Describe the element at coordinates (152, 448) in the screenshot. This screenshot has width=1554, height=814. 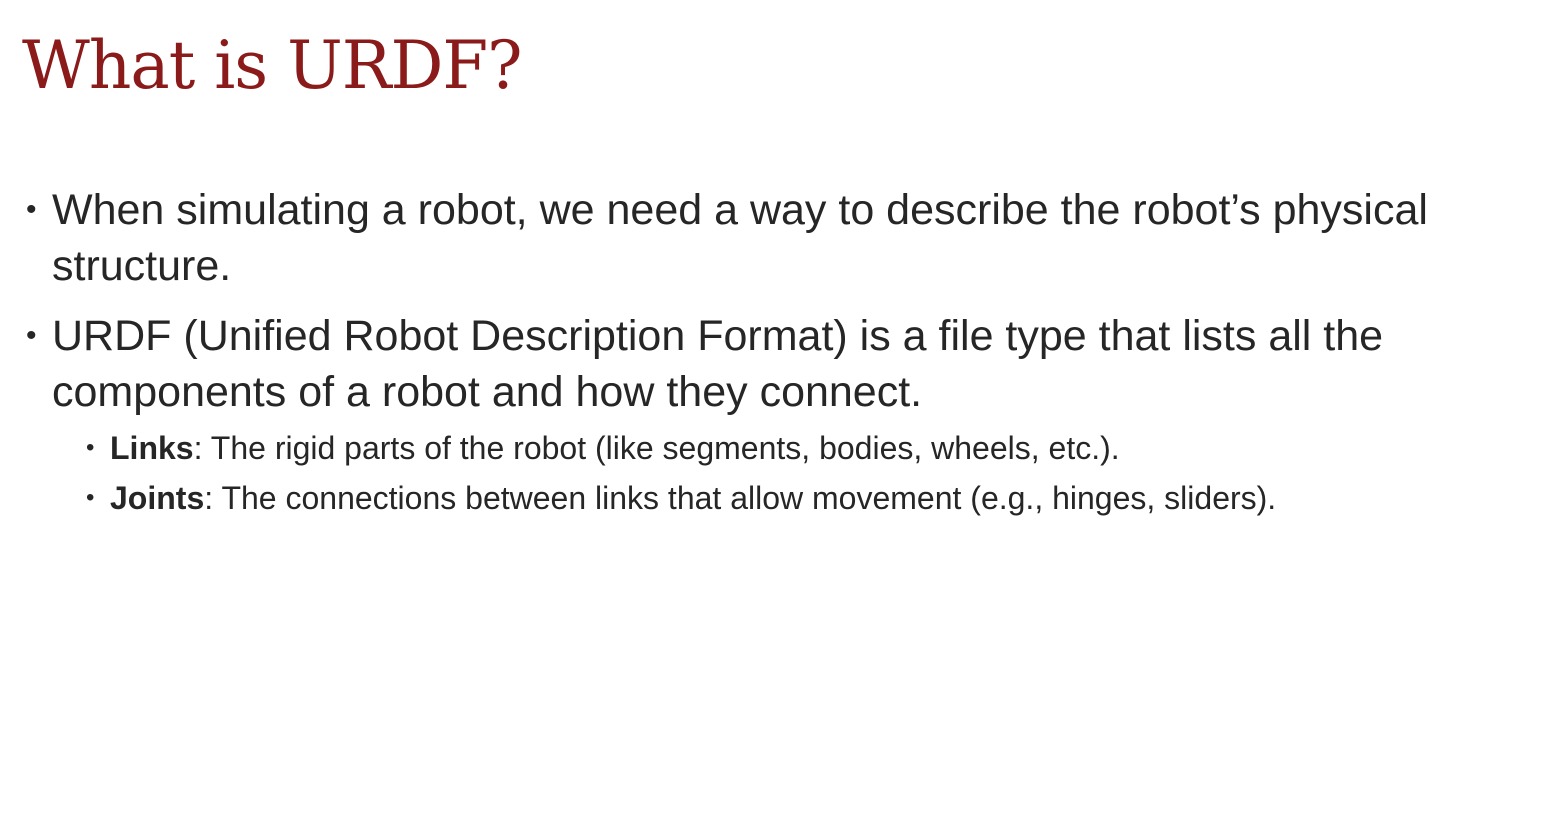
I see `sub-bullet-term: Links` at that location.